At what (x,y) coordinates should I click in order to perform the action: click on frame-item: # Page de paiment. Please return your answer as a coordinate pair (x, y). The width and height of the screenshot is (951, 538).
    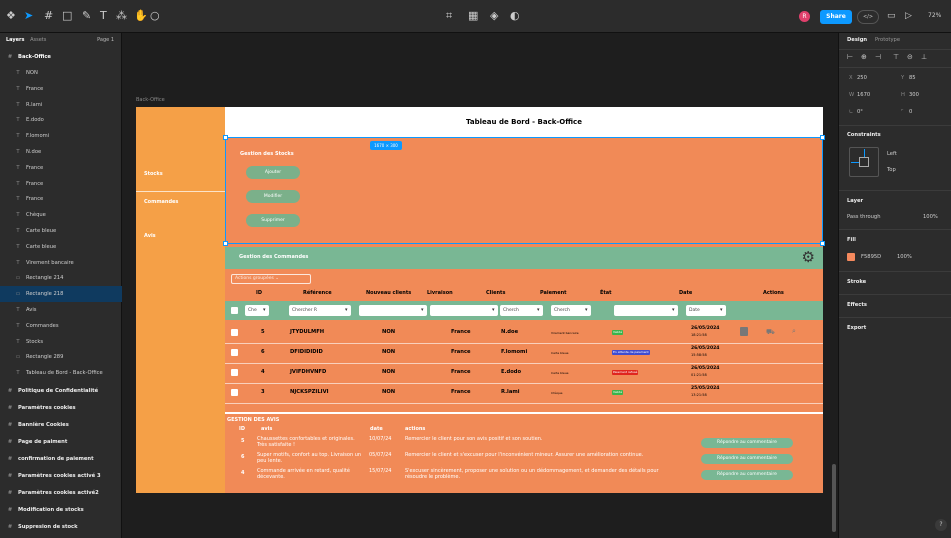
    Looking at the image, I should click on (61, 442).